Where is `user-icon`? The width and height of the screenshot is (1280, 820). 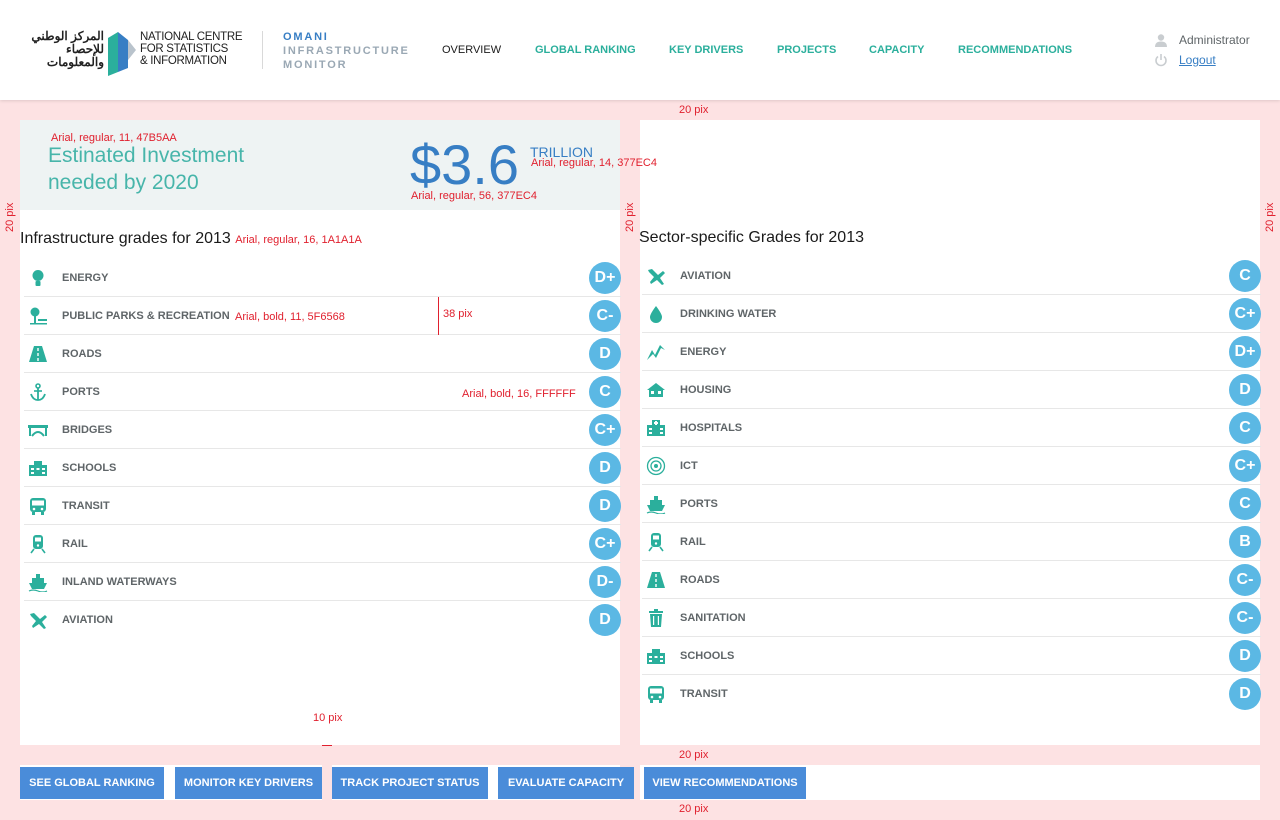
user-icon is located at coordinates (1161, 40).